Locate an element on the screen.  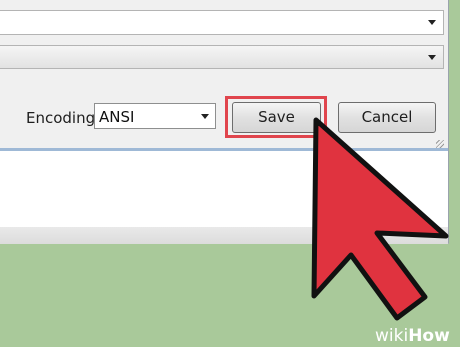
resize-grip-icon is located at coordinates (440, 144).